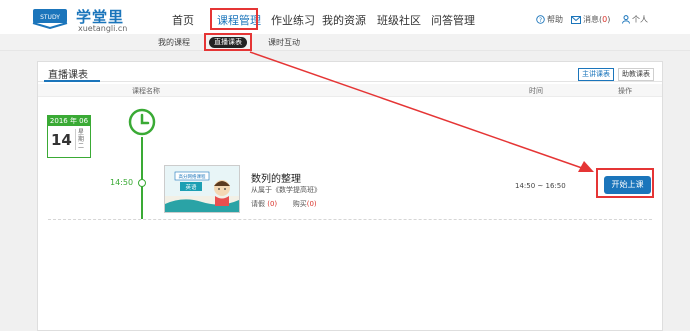 The height and width of the screenshot is (331, 690). What do you see at coordinates (228, 42) in the screenshot?
I see `annotation-box-subnav` at bounding box center [228, 42].